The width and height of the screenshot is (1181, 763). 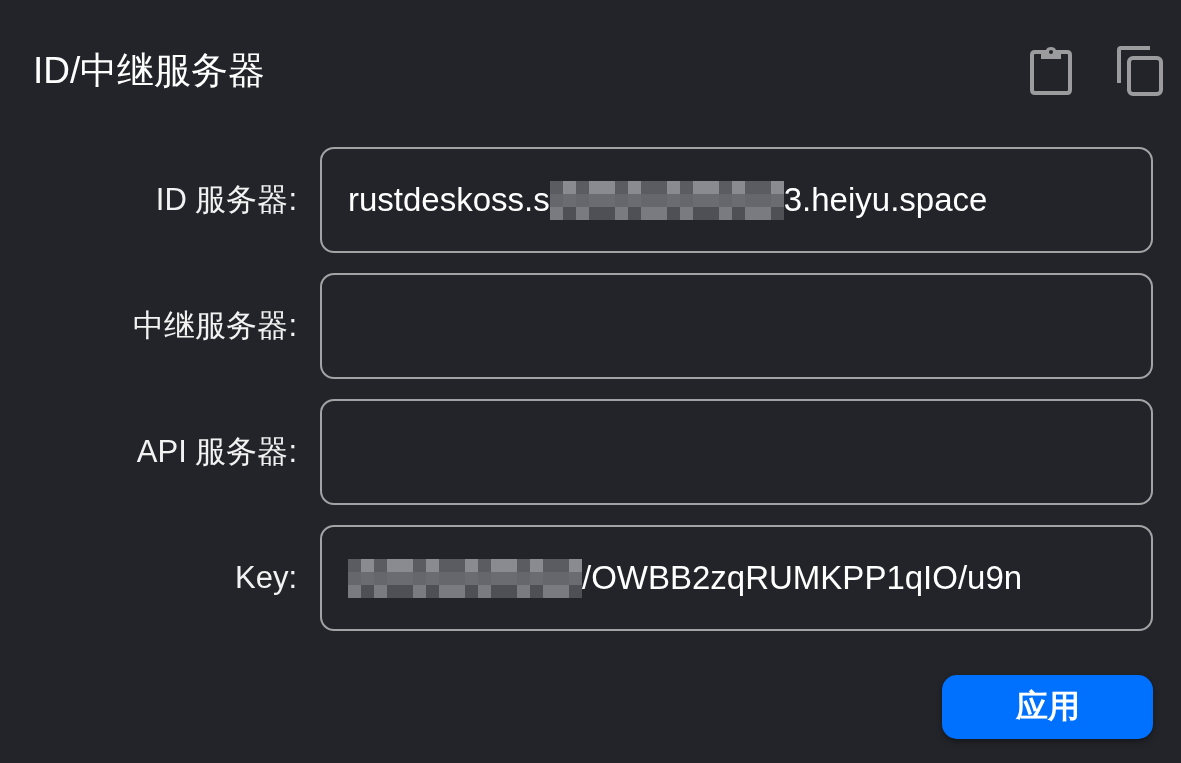 What do you see at coordinates (736, 200) in the screenshot?
I see `input-field: rustdeskoss.s 3.heiyu.space` at bounding box center [736, 200].